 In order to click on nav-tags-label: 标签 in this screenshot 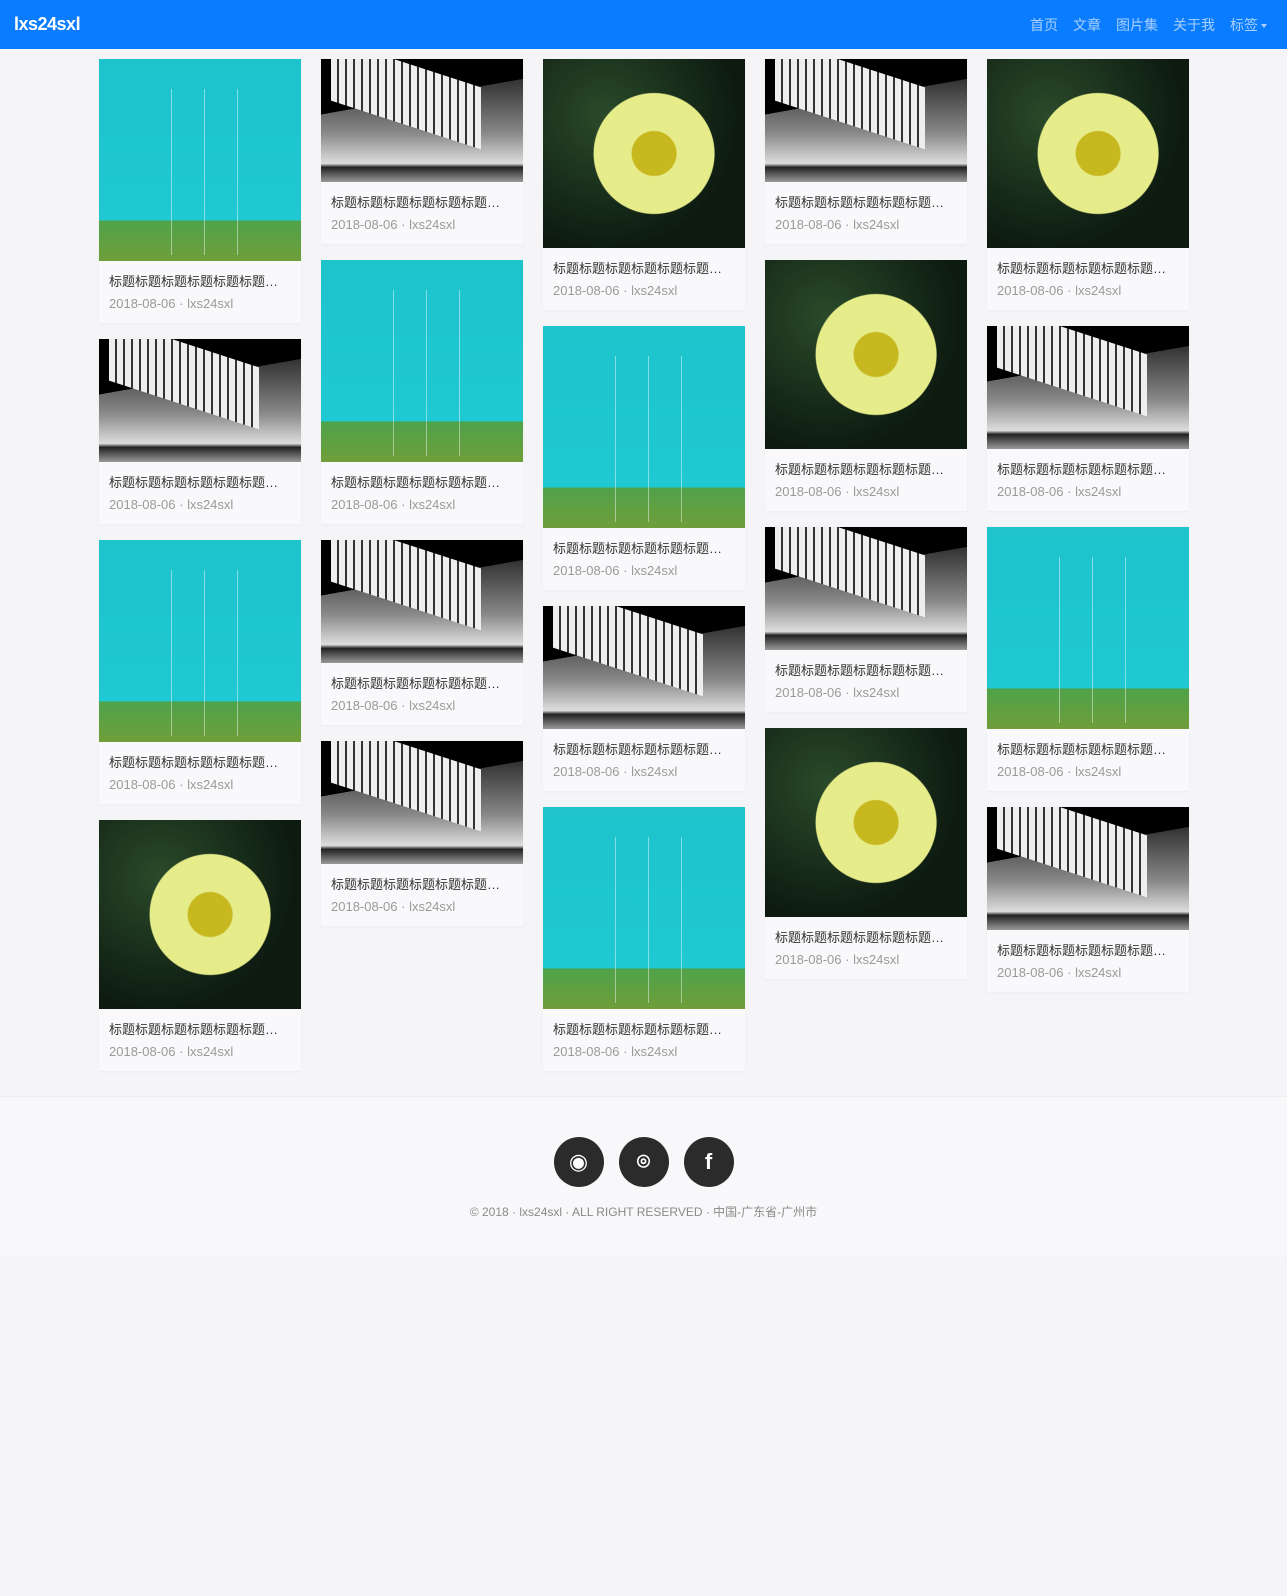, I will do `click(1244, 24)`.